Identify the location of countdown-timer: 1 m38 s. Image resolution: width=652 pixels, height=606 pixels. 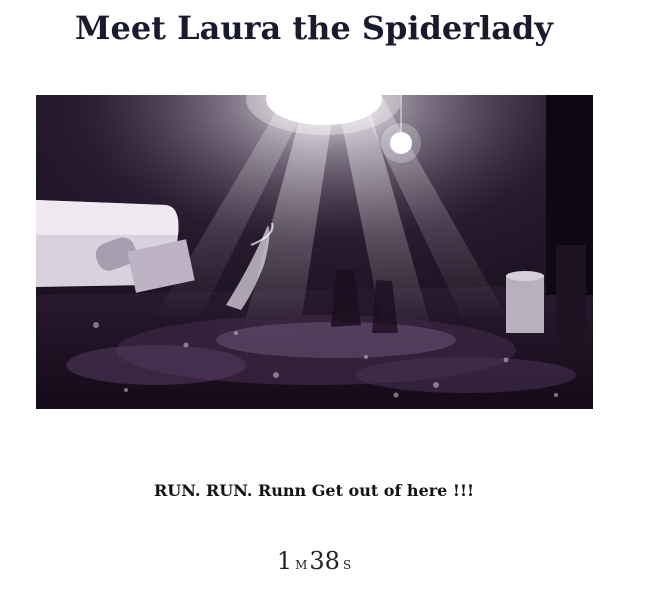
(314, 562).